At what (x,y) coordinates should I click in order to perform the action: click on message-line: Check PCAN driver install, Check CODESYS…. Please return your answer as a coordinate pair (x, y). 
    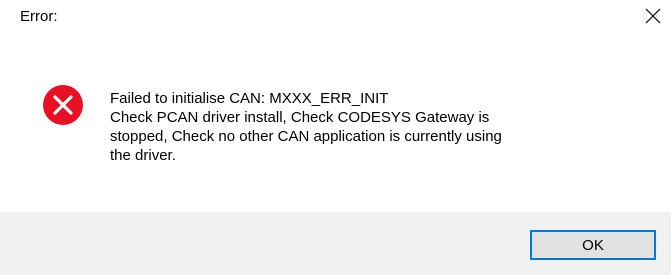
    Looking at the image, I should click on (300, 117).